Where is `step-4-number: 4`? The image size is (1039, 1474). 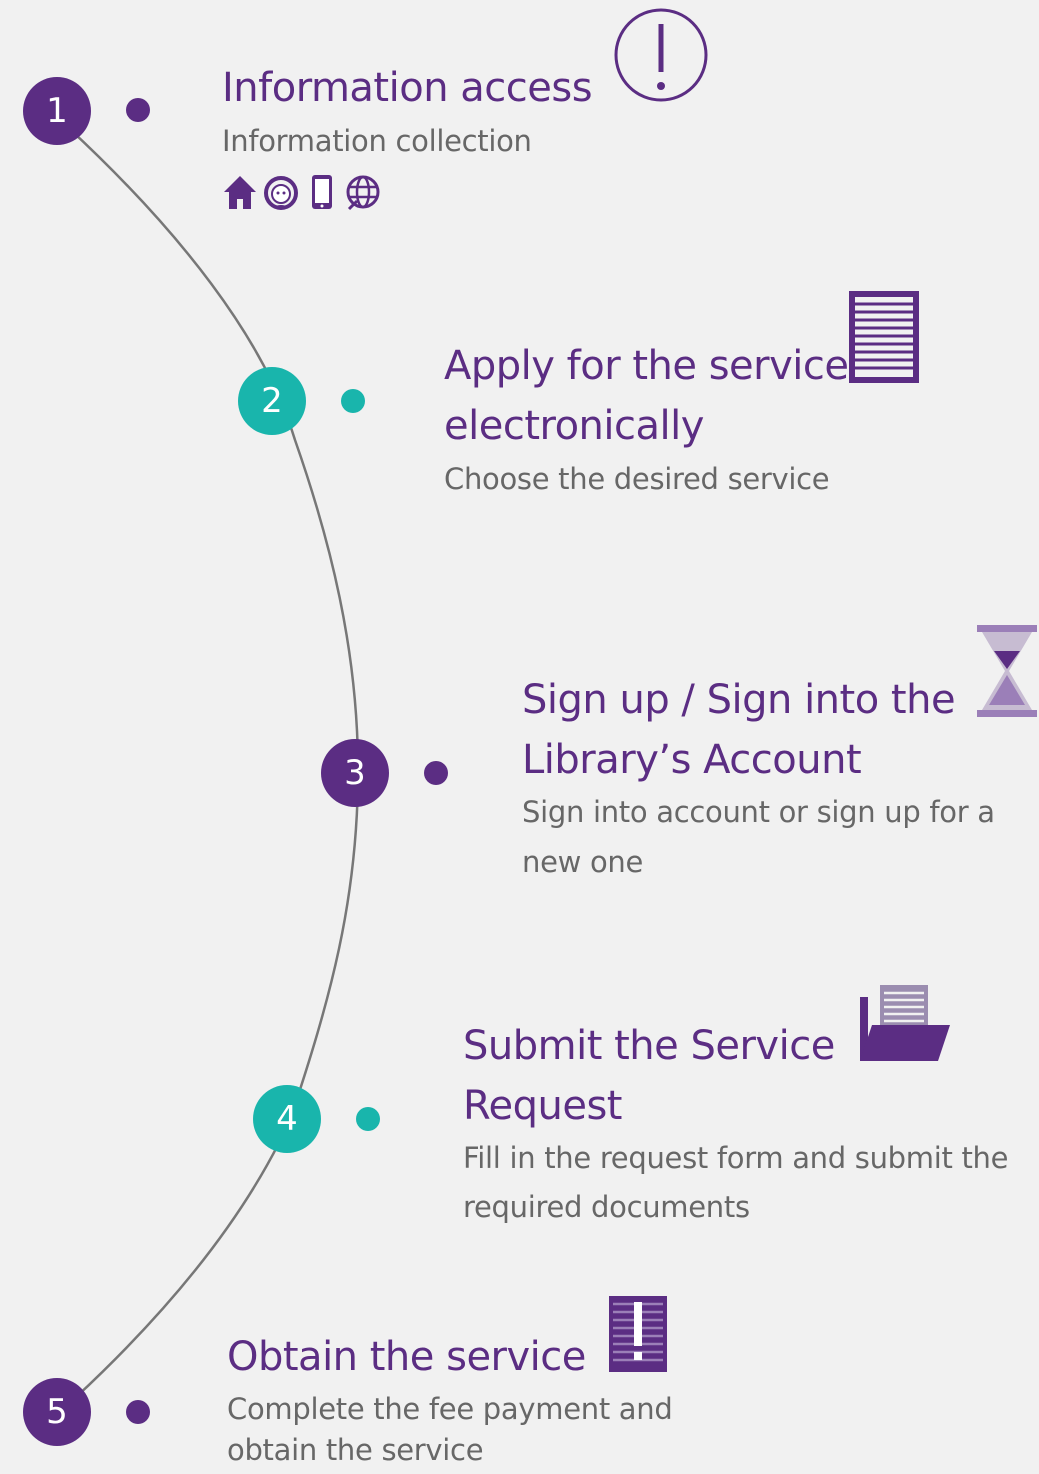 step-4-number: 4 is located at coordinates (287, 1119).